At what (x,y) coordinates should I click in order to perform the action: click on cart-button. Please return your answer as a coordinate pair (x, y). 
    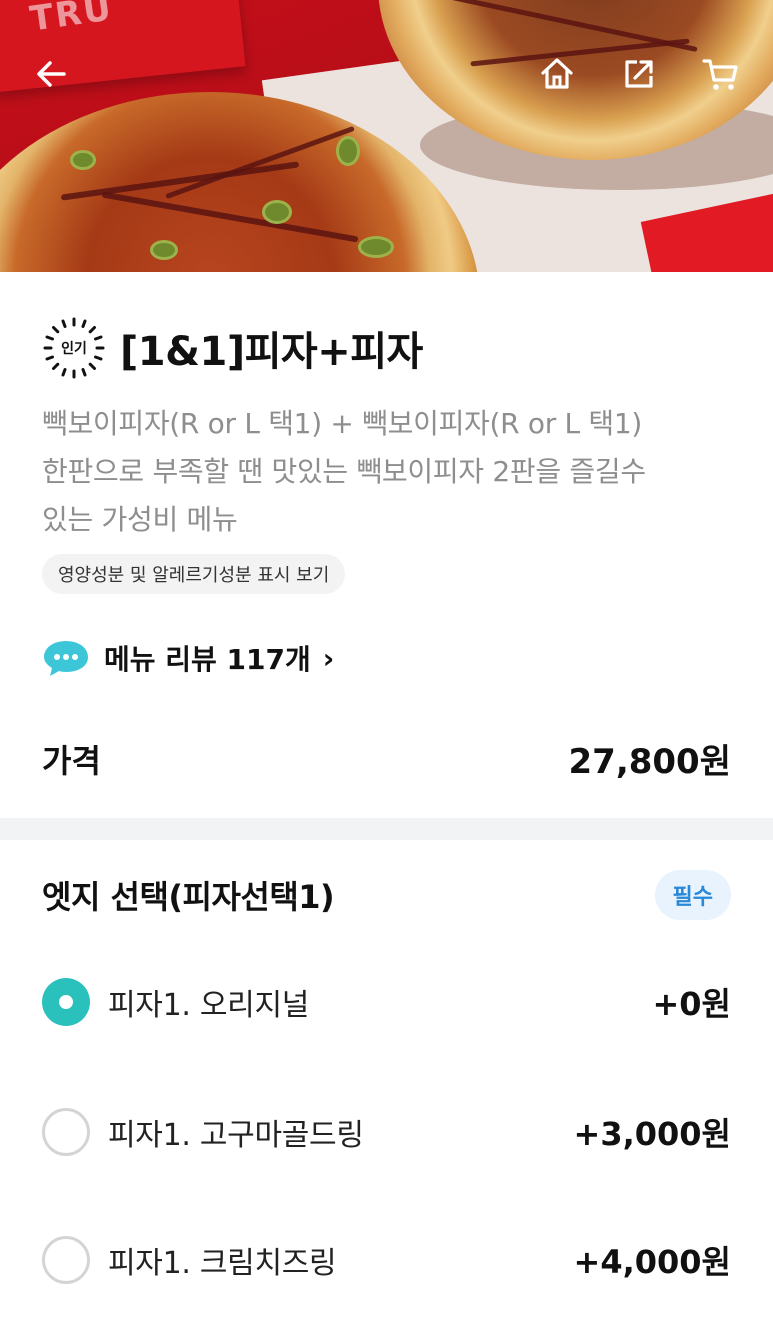
    Looking at the image, I should click on (721, 74).